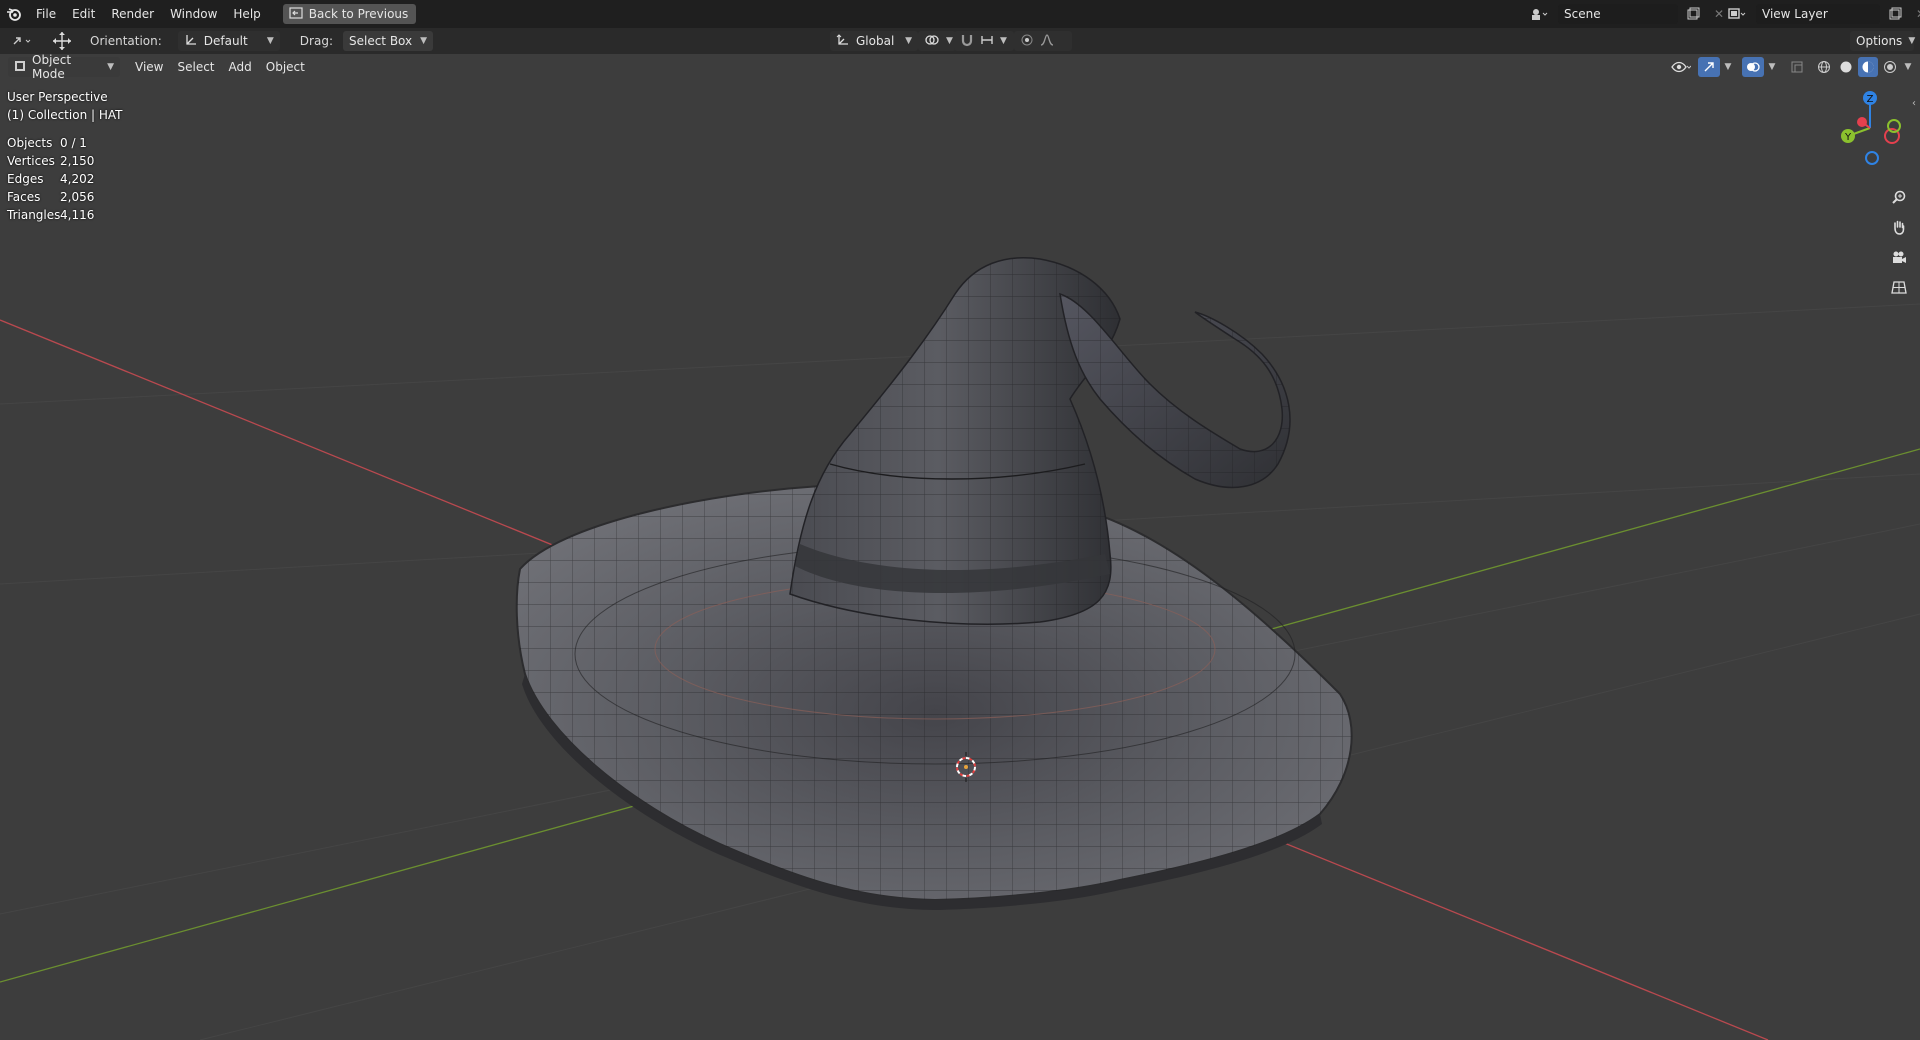 Image resolution: width=1920 pixels, height=1040 pixels. What do you see at coordinates (932, 41) in the screenshot?
I see `pivot-point-icon` at bounding box center [932, 41].